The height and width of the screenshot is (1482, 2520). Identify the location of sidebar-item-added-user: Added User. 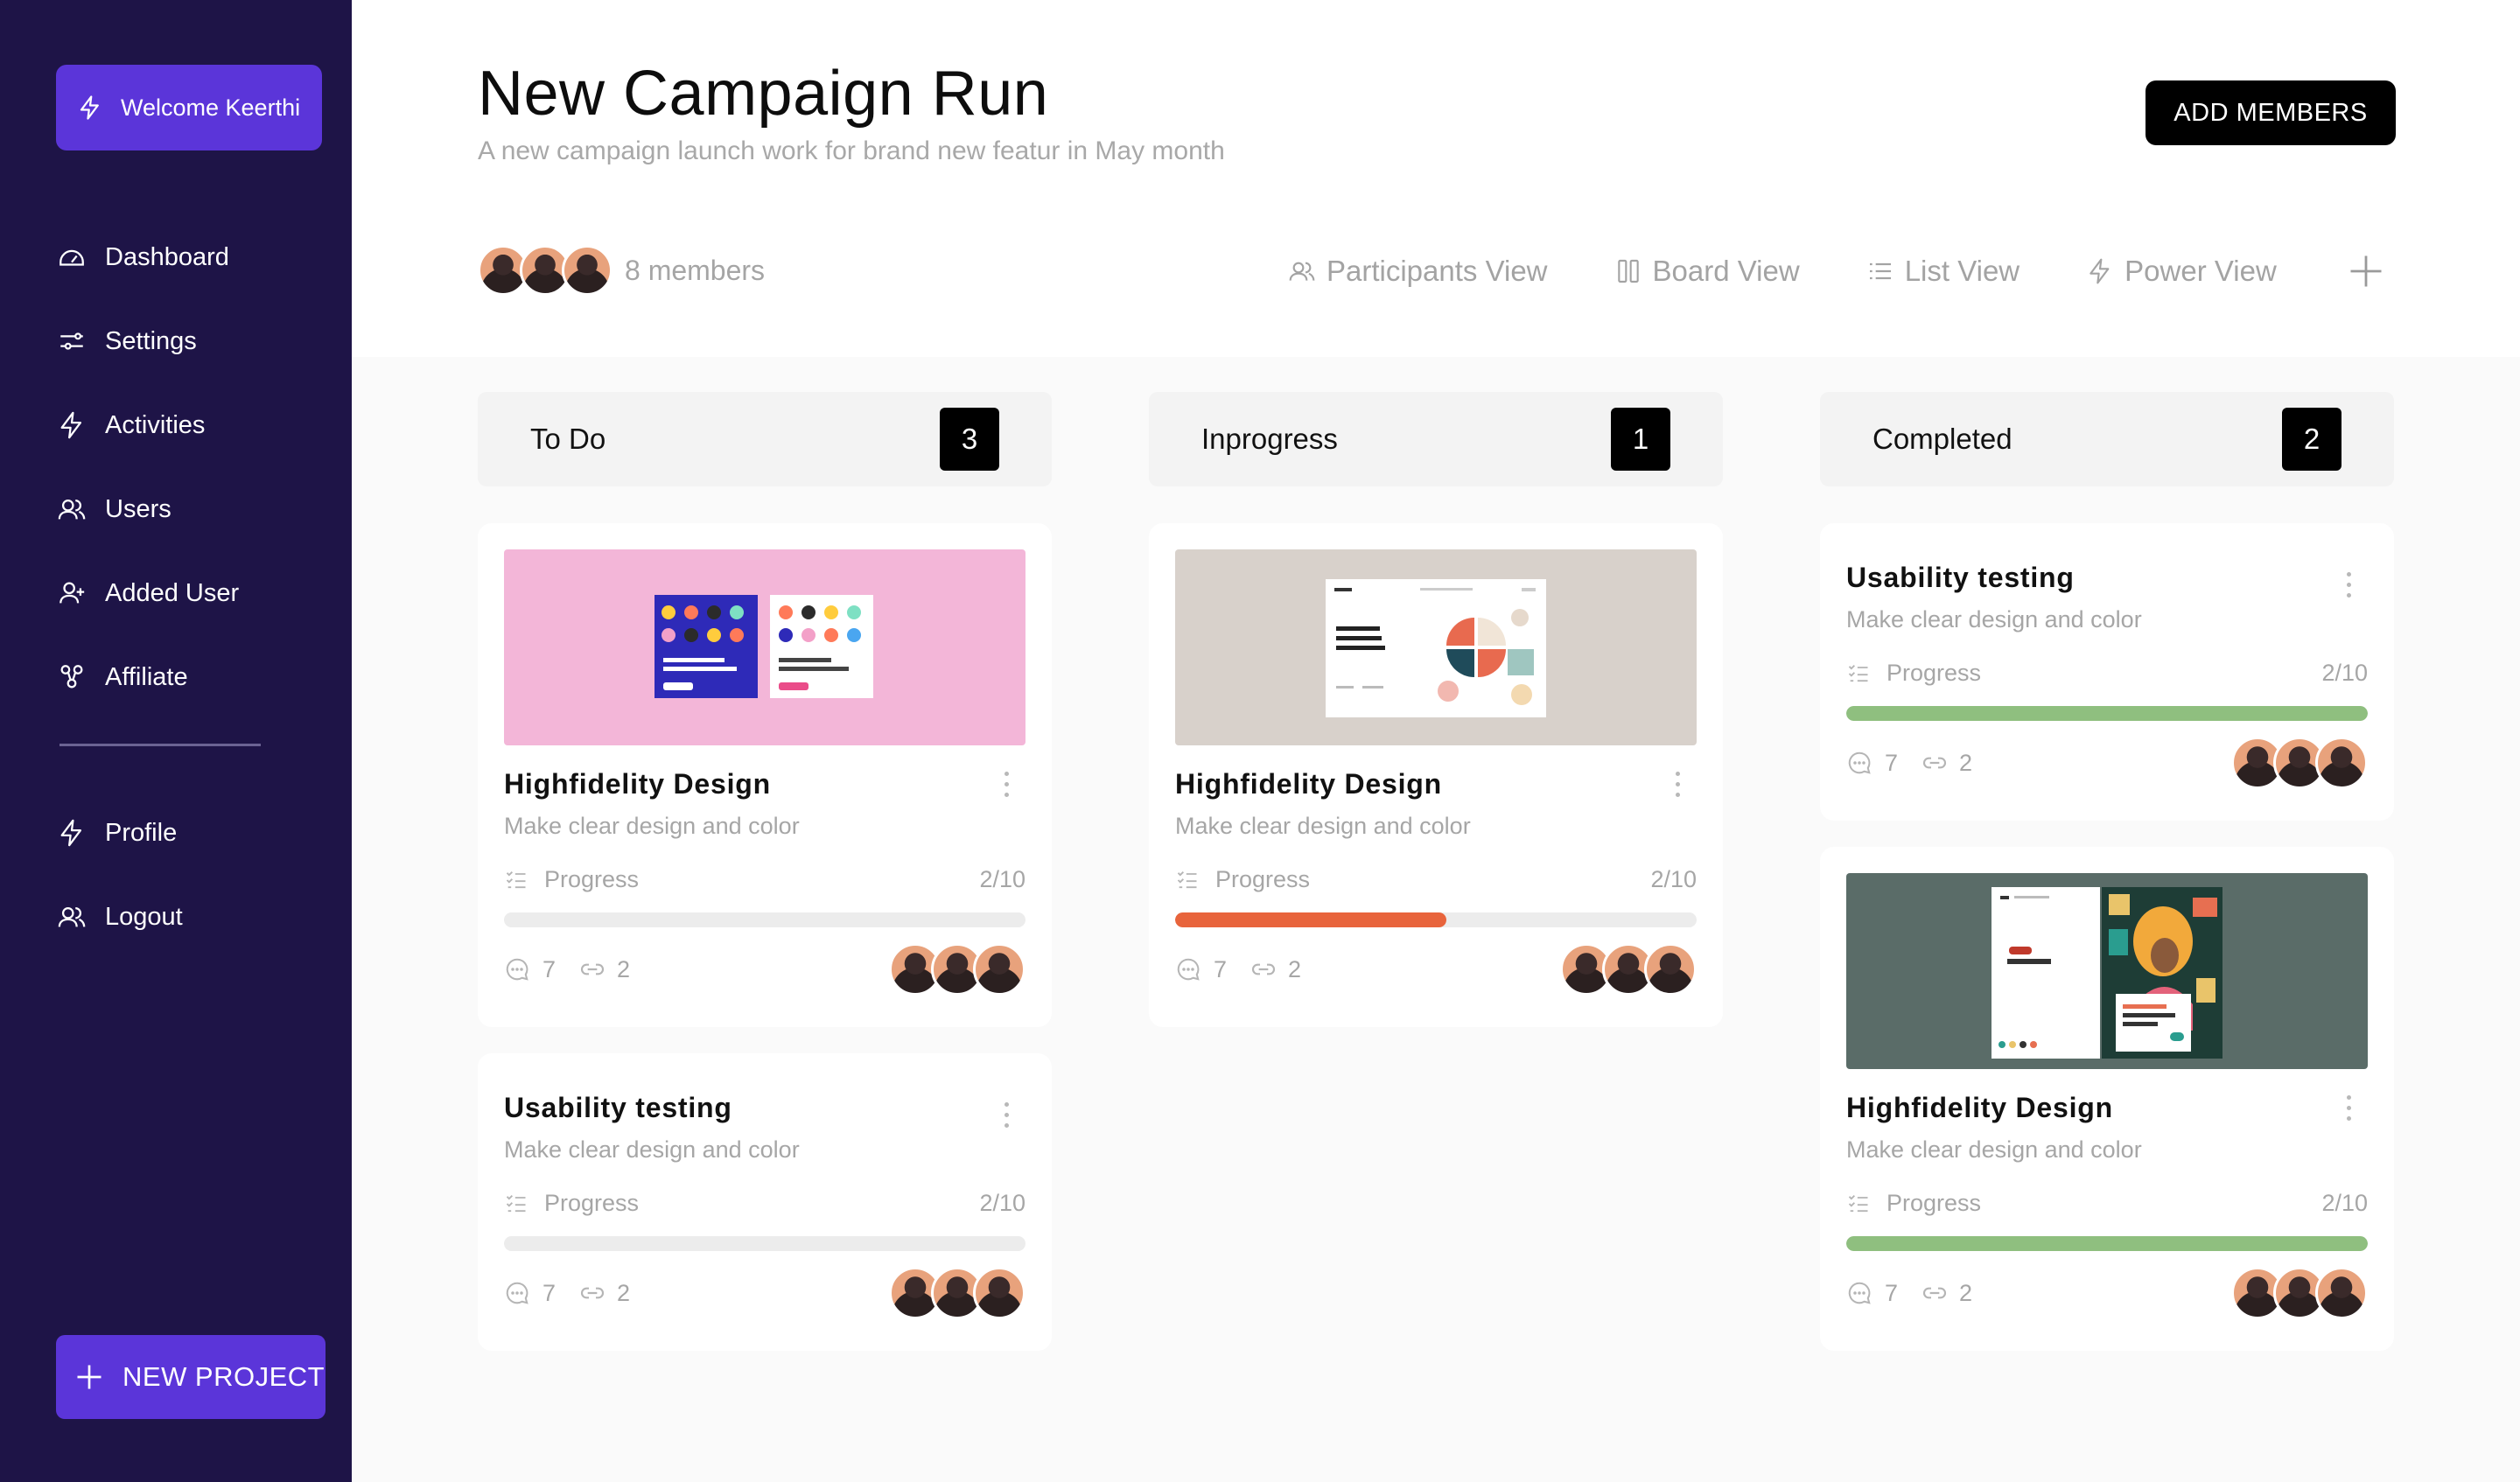
(187, 593).